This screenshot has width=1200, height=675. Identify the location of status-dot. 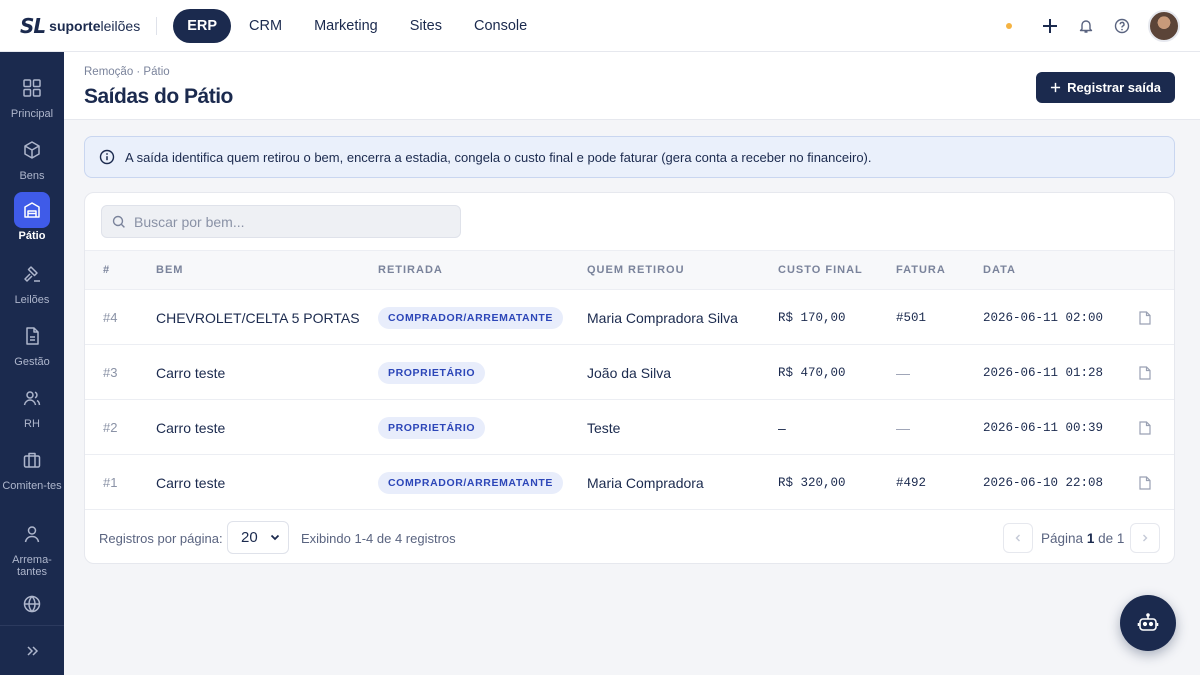
(1009, 26).